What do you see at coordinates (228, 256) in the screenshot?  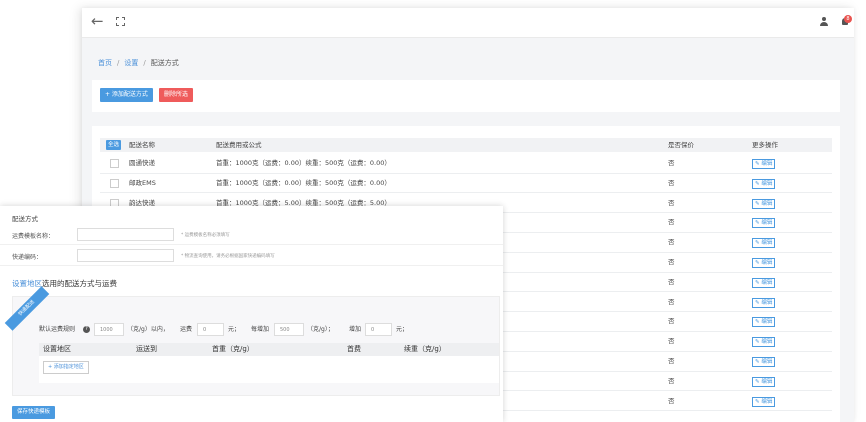 I see `express-code-hint: * 物流查询使用，请务必根据国家快递编码填写` at bounding box center [228, 256].